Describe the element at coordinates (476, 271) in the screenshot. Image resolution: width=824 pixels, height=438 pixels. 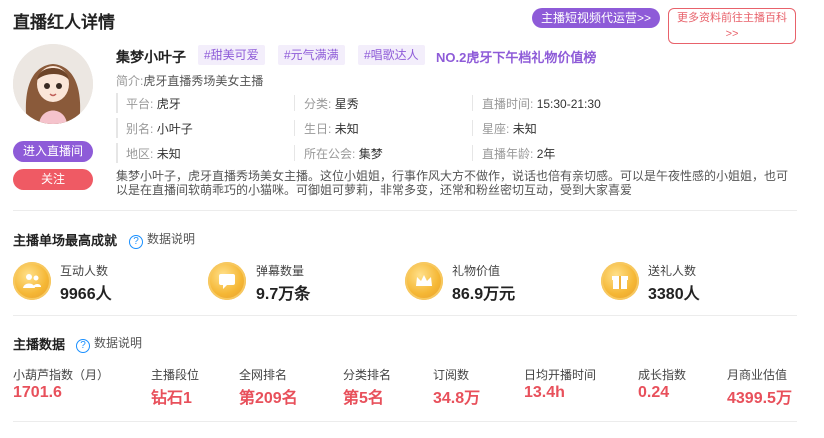
I see `stat-label: 礼物价值` at that location.